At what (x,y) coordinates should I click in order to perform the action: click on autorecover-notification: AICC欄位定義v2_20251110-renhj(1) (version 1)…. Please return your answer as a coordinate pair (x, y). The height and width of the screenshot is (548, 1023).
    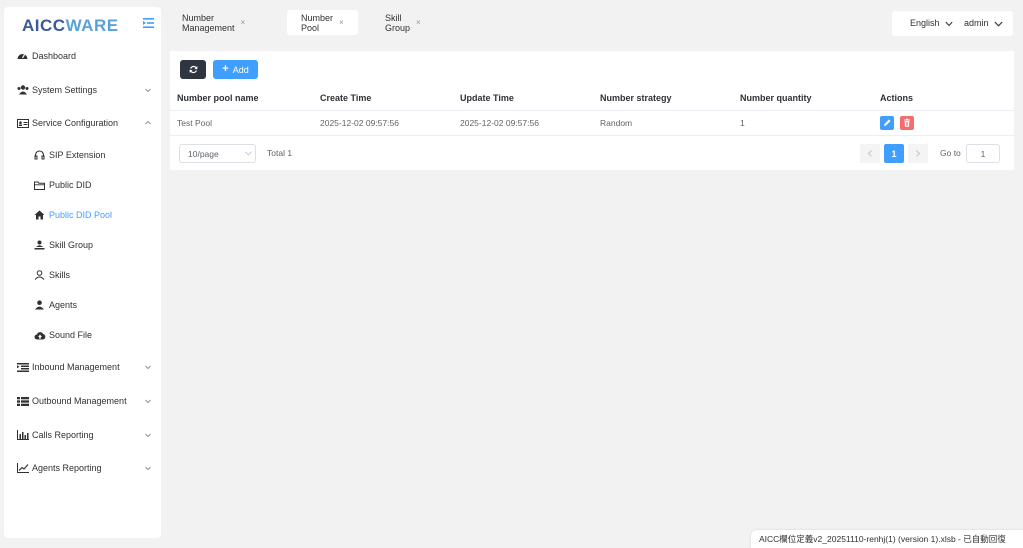
    Looking at the image, I should click on (887, 539).